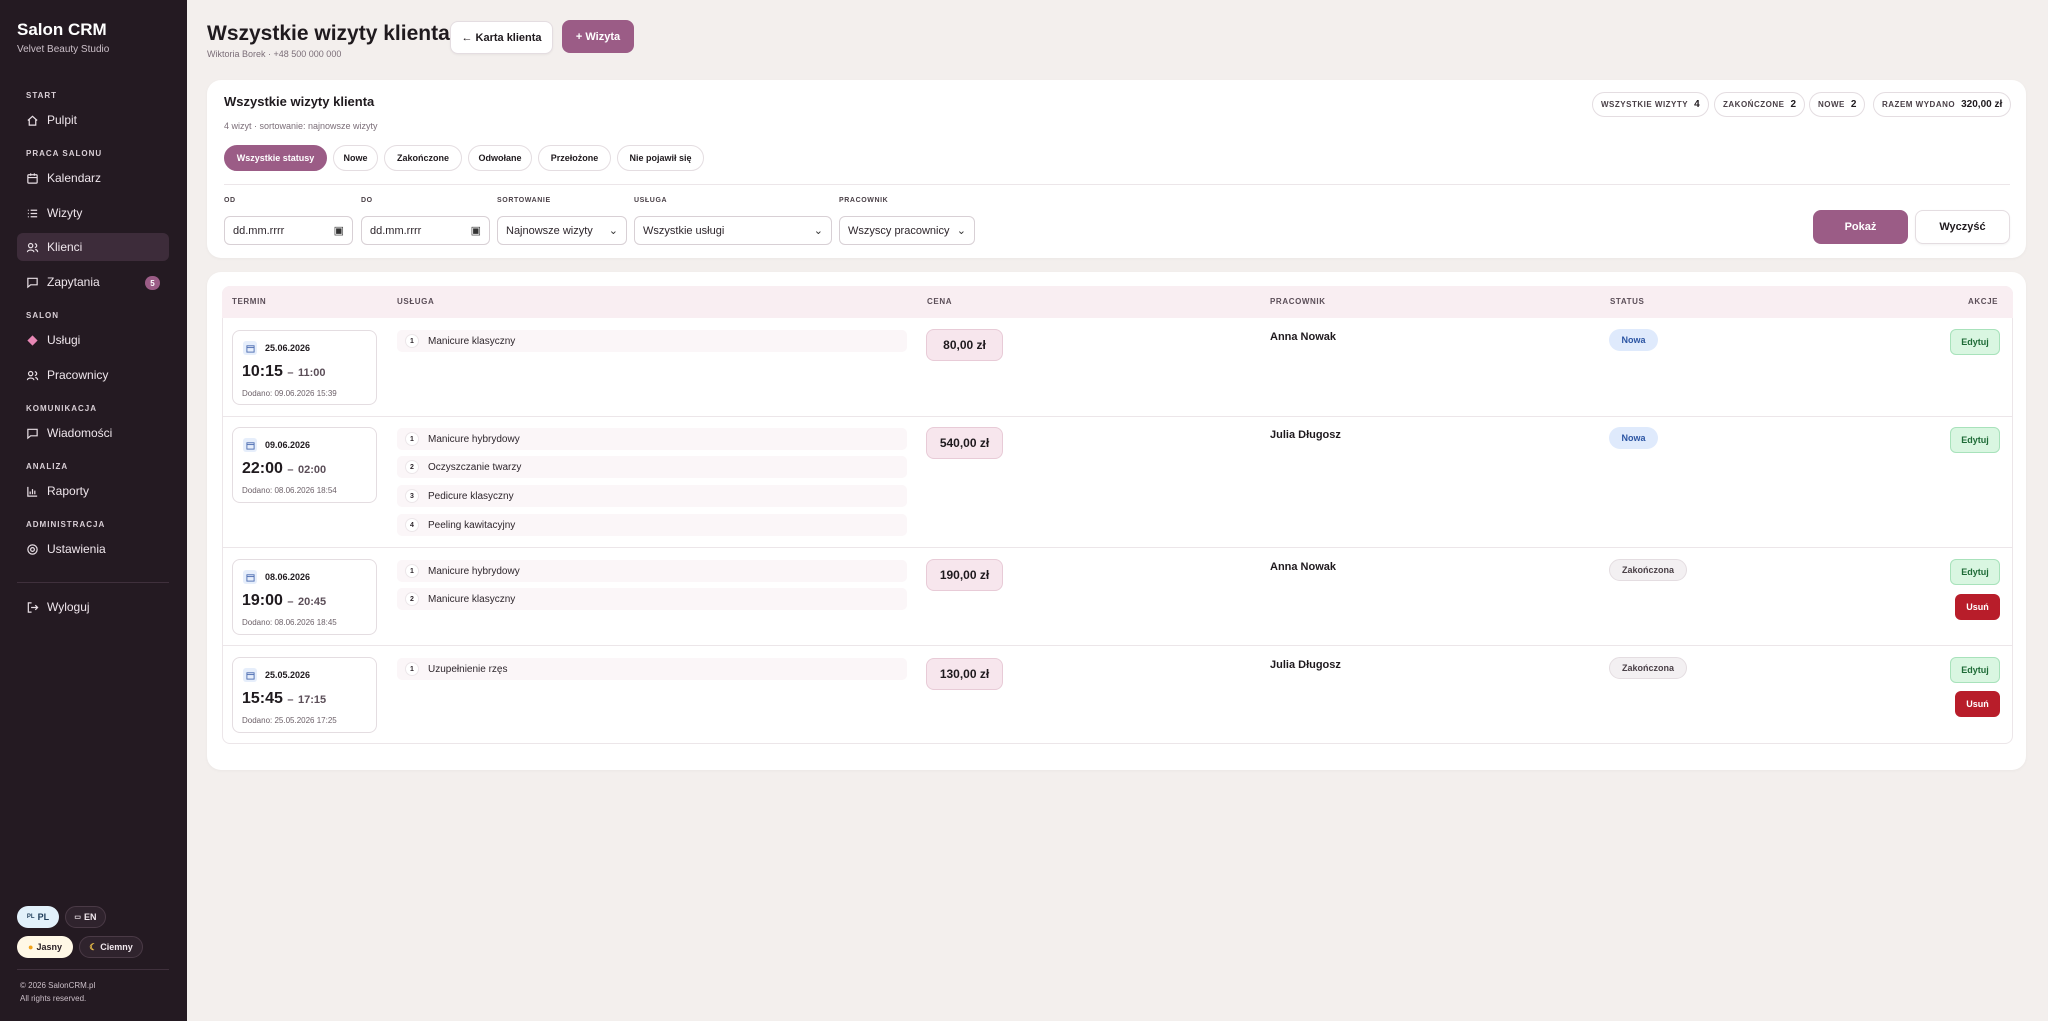 The width and height of the screenshot is (2048, 1021). Describe the element at coordinates (262, 698) in the screenshot. I see `visit-start: 15:45` at that location.